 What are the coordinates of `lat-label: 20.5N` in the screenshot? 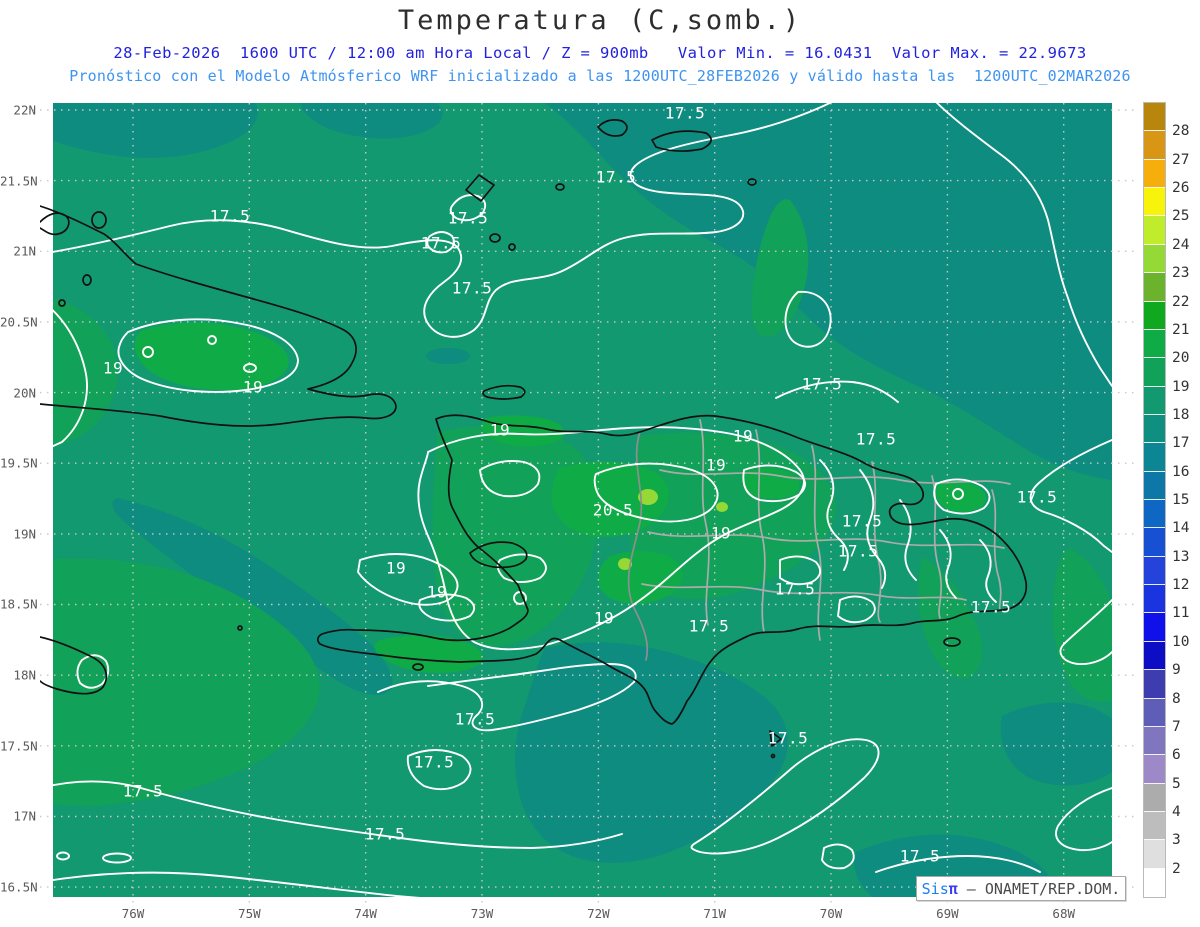 It's located at (19, 322).